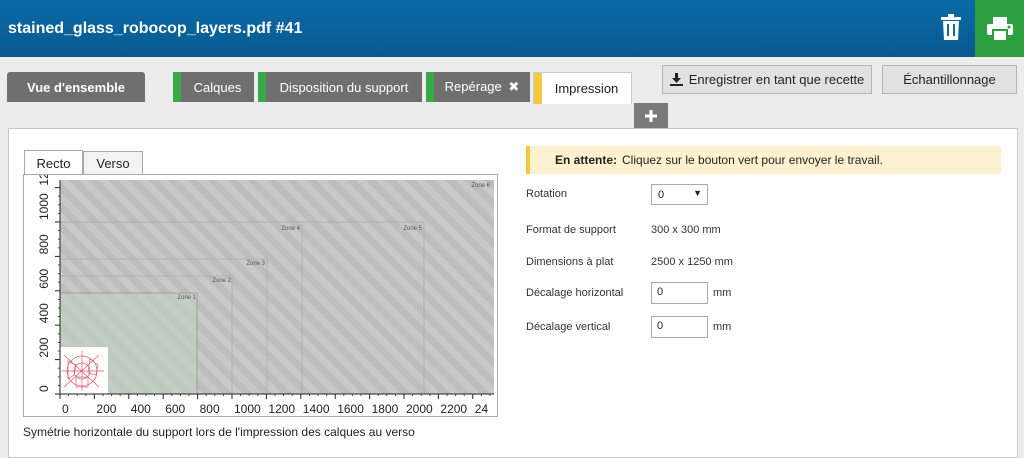  What do you see at coordinates (221, 281) in the screenshot?
I see `zone-2-label: Zone 2` at bounding box center [221, 281].